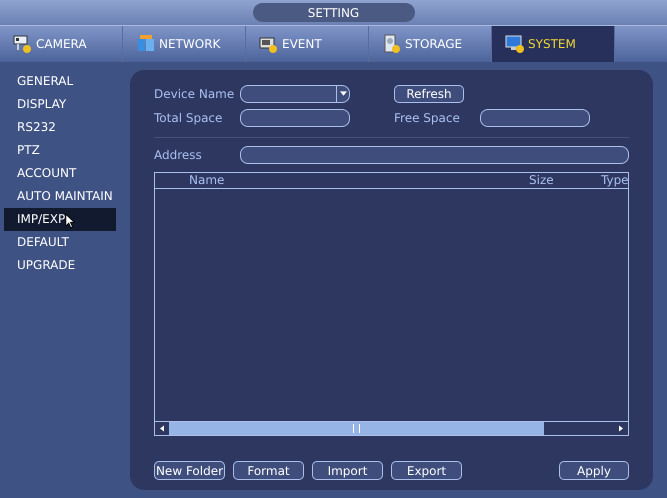 The width and height of the screenshot is (667, 498). Describe the element at coordinates (60, 81) in the screenshot. I see `sidebar-item: GENERAL` at that location.